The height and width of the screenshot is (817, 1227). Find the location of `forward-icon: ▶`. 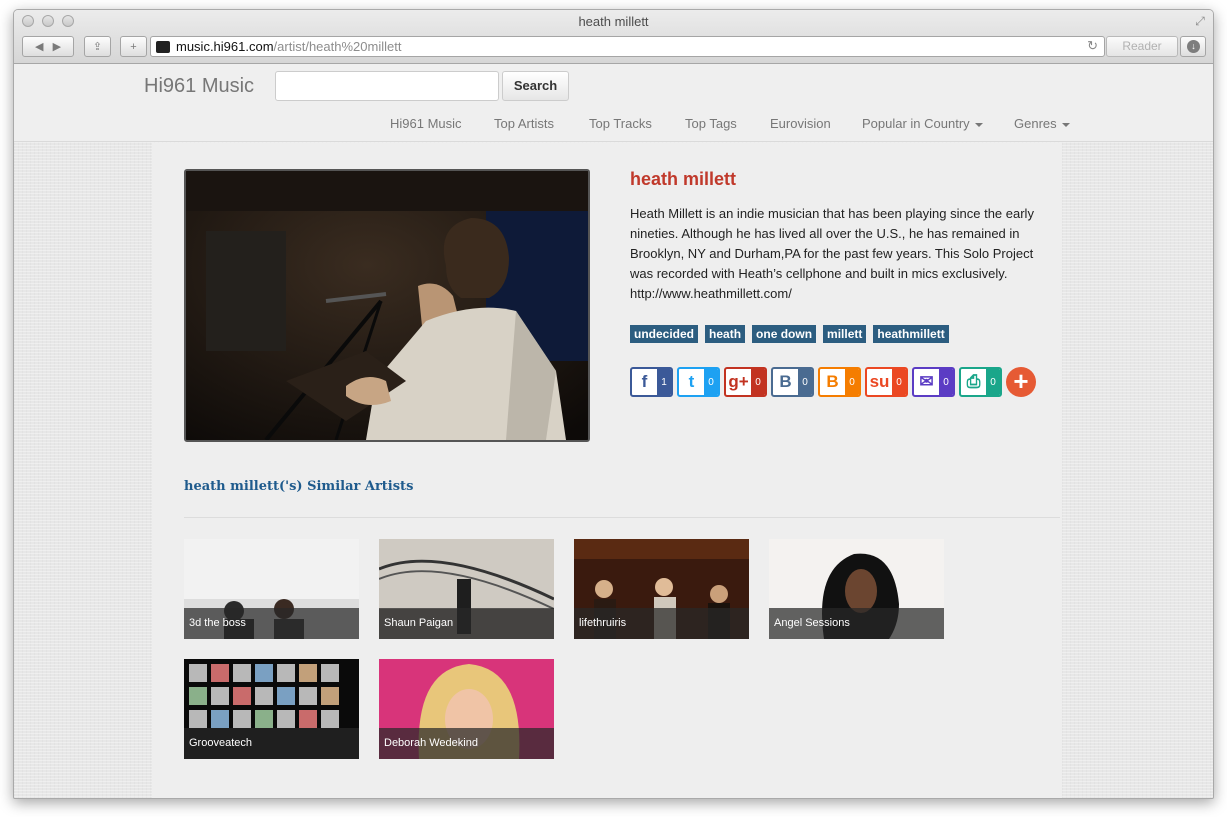

forward-icon: ▶ is located at coordinates (57, 46).